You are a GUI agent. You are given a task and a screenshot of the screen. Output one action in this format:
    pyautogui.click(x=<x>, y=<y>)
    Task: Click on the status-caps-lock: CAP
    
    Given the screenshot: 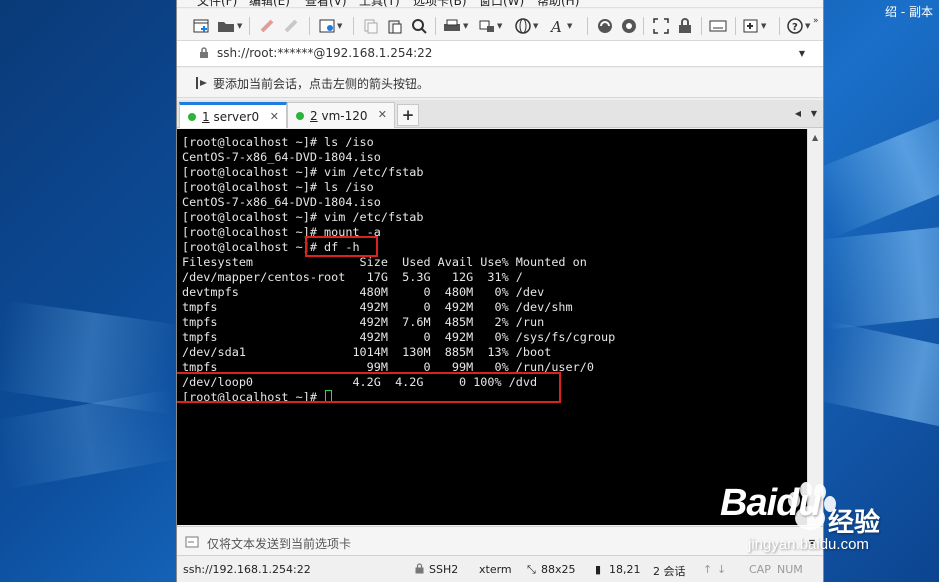 What is the action you would take?
    pyautogui.click(x=760, y=569)
    